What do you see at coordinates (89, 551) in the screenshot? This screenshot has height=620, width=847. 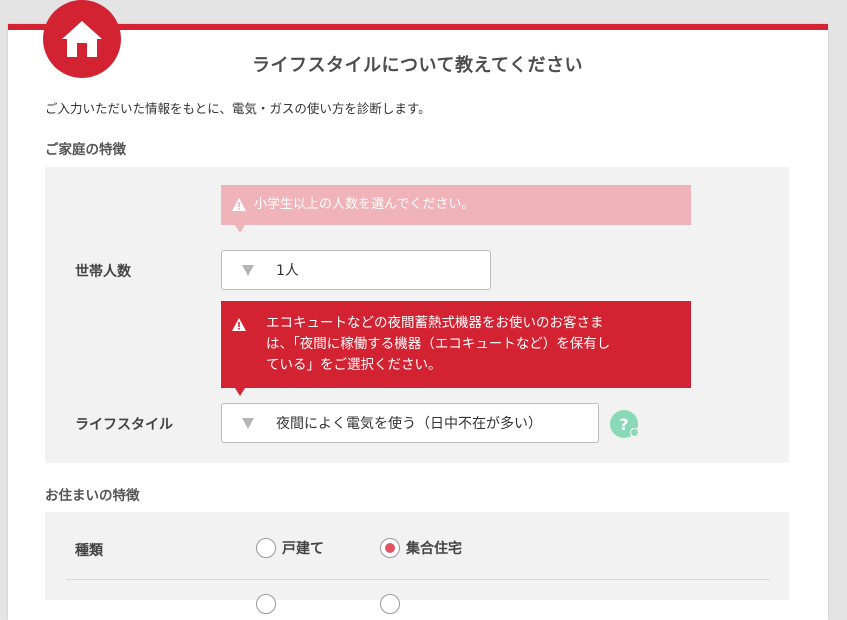 I see `residence-type-label: 種類` at bounding box center [89, 551].